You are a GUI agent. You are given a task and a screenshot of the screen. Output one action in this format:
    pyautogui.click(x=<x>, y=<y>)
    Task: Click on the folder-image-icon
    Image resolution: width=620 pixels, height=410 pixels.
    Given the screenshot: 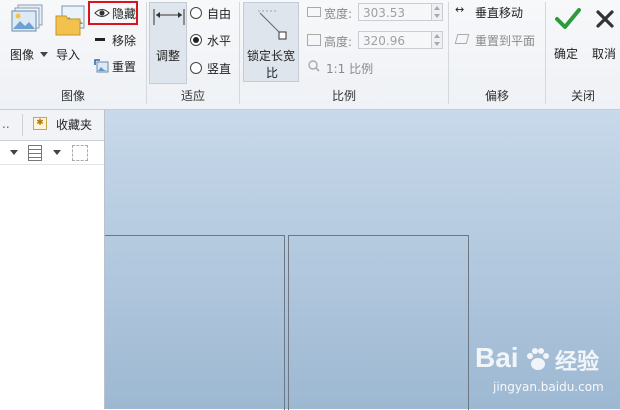 What is the action you would take?
    pyautogui.click(x=70, y=20)
    